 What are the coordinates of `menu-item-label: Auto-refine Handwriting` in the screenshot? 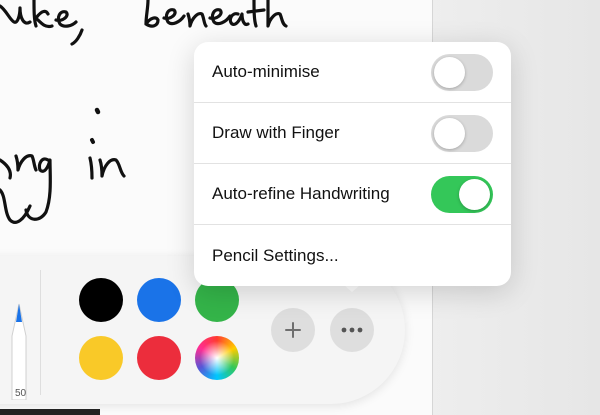 It's located at (301, 193).